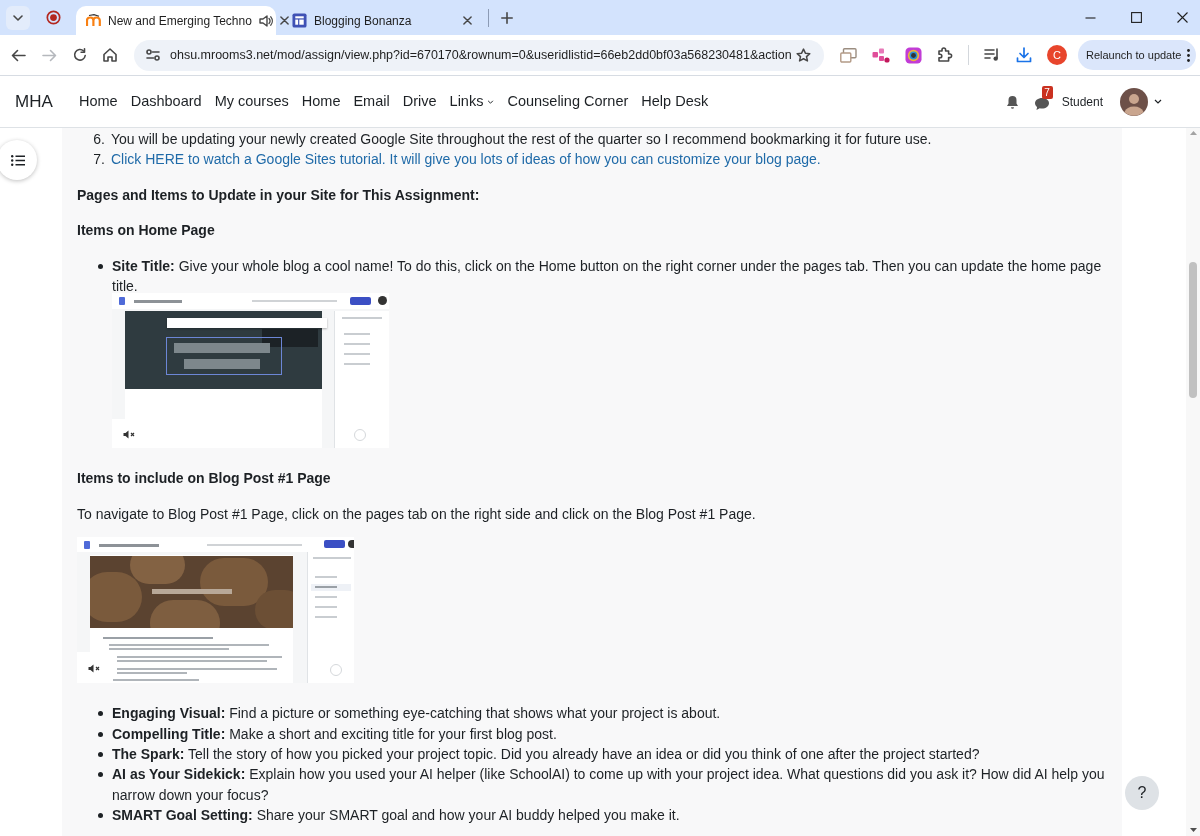  What do you see at coordinates (803, 55) in the screenshot?
I see `star-icon` at bounding box center [803, 55].